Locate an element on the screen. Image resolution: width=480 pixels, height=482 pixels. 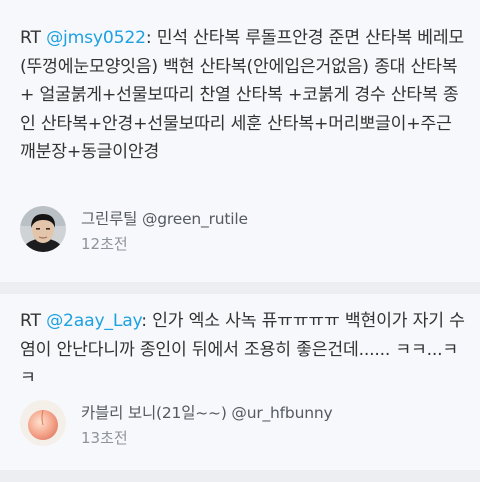
author-name: 카블리 보니(21일~~) @ur_hfbunny is located at coordinates (207, 413).